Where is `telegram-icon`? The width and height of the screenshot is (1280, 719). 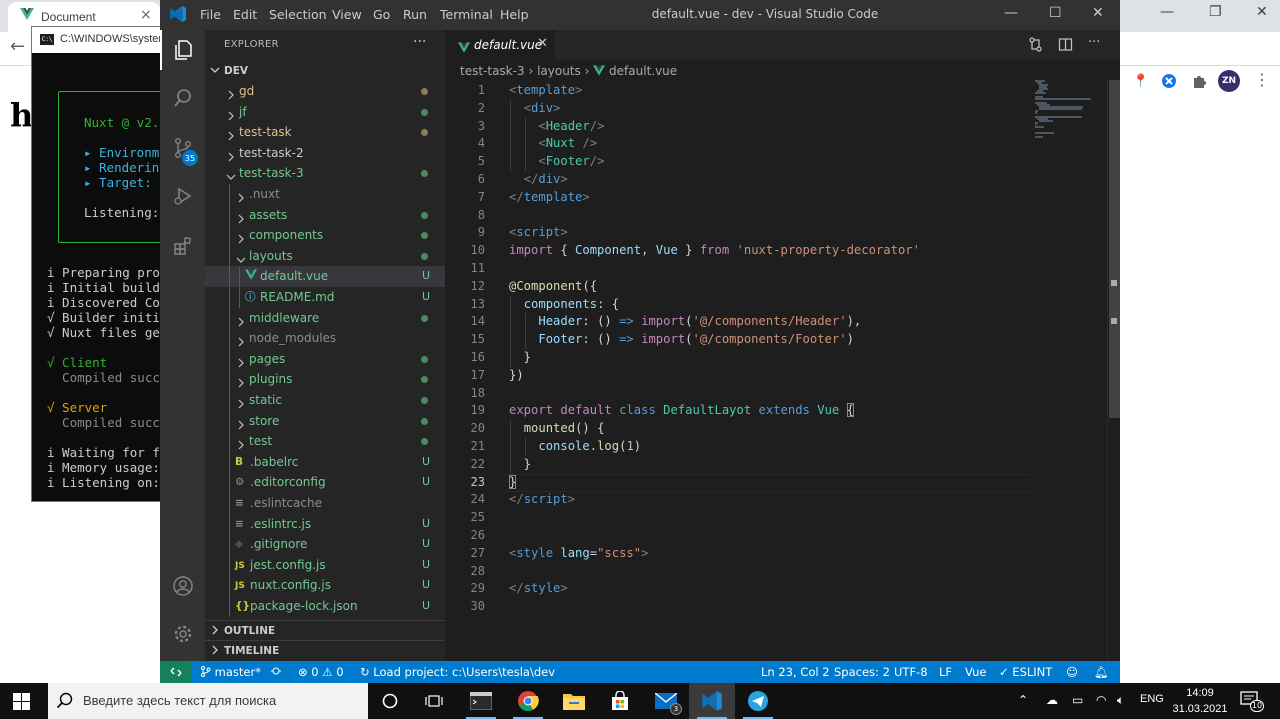
telegram-icon is located at coordinates (758, 701).